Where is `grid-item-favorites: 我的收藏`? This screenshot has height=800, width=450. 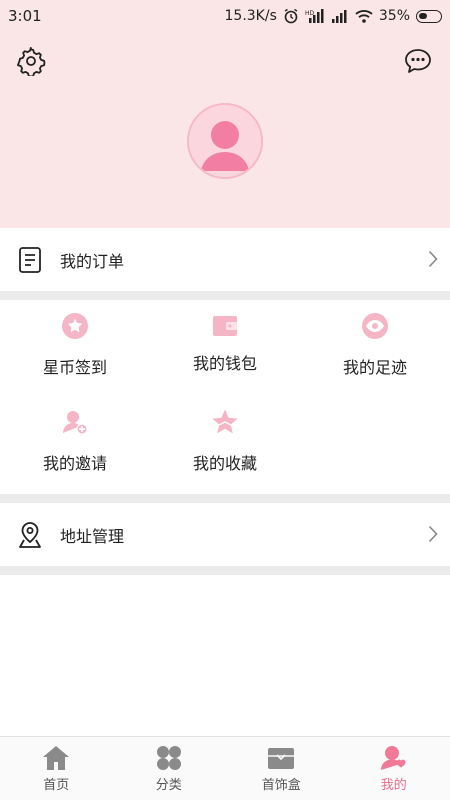 grid-item-favorites: 我的收藏 is located at coordinates (225, 441).